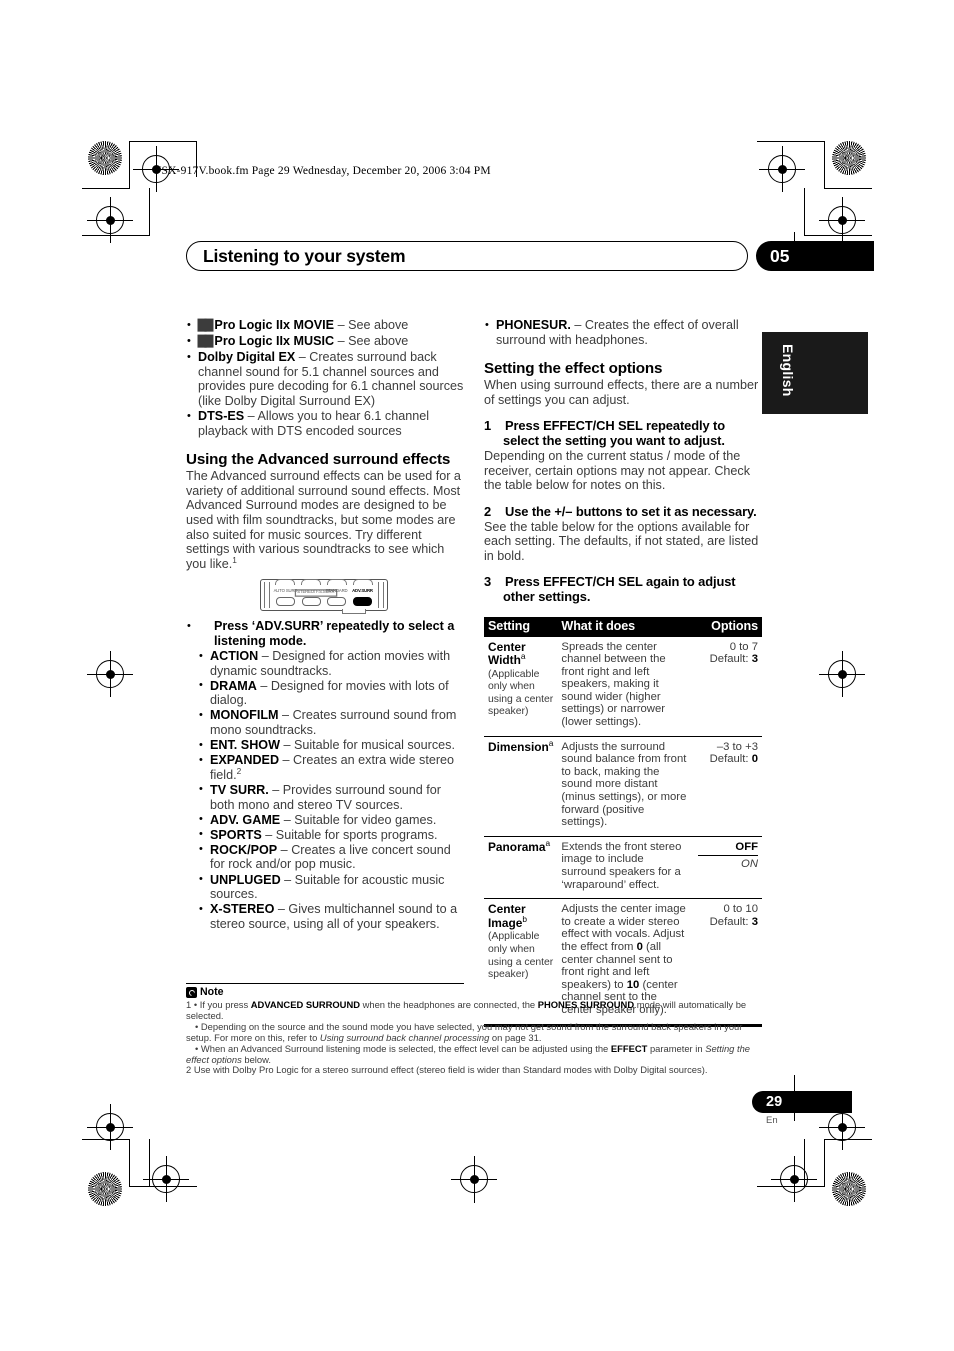 This screenshot has width=954, height=1351. What do you see at coordinates (325, 326) in the screenshot?
I see `list-item: ██ Pro Logic IIx MOVIE – See above` at bounding box center [325, 326].